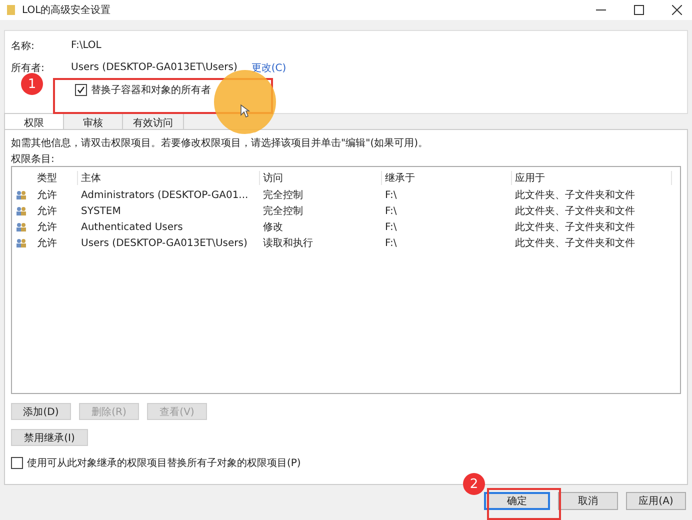 The width and height of the screenshot is (692, 520). What do you see at coordinates (321, 178) in the screenshot?
I see `column-header: 访问` at bounding box center [321, 178].